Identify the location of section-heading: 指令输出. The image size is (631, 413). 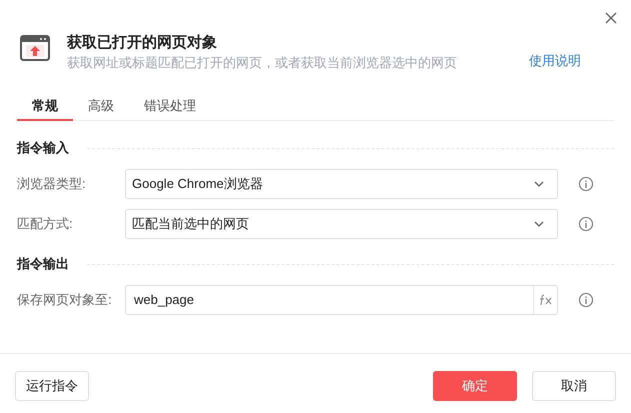
(43, 264).